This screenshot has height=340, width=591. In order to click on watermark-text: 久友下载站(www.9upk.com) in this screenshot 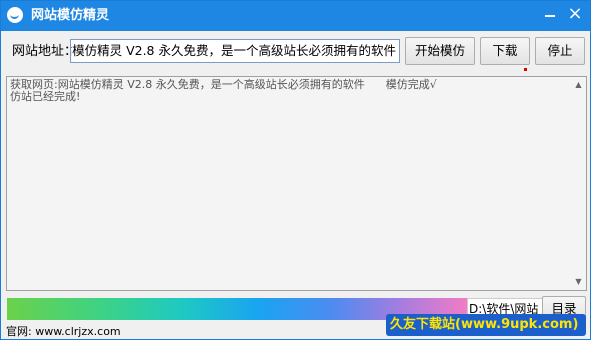, I will do `click(484, 324)`.